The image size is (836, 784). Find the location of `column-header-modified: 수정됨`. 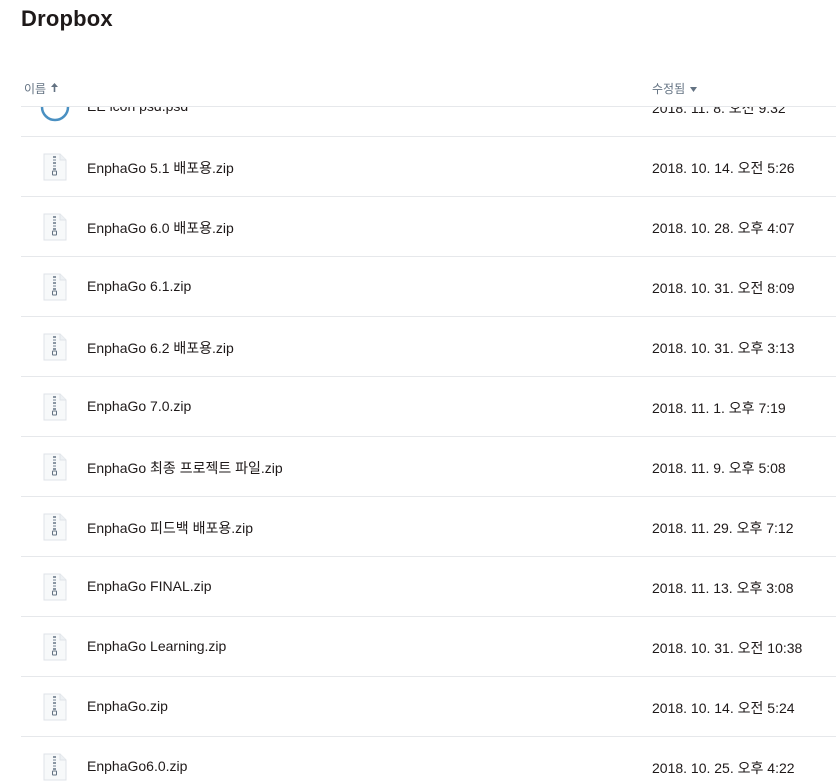

column-header-modified: 수정됨 is located at coordinates (675, 88).